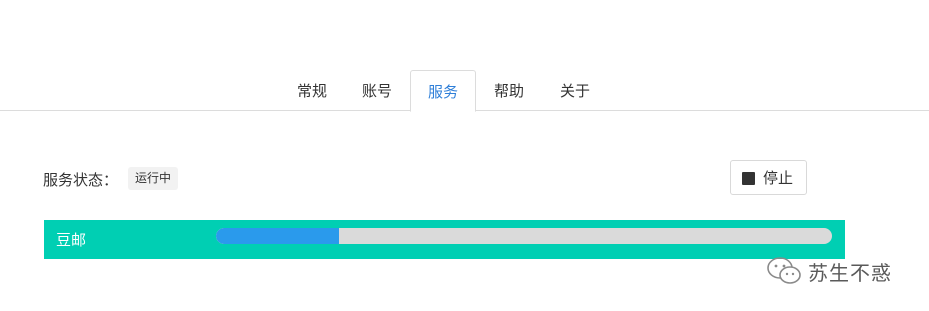 The height and width of the screenshot is (311, 929). I want to click on stop-button: 停止, so click(768, 177).